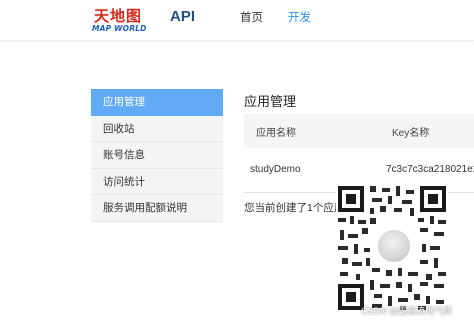 The image size is (474, 322). Describe the element at coordinates (276, 133) in the screenshot. I see `column-header-app-name: 应用名称` at that location.